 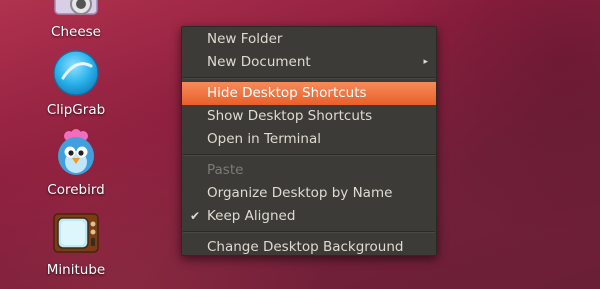 I want to click on menu-item-organize-desktop-by-name: Organize Desktop by Name, so click(x=309, y=193).